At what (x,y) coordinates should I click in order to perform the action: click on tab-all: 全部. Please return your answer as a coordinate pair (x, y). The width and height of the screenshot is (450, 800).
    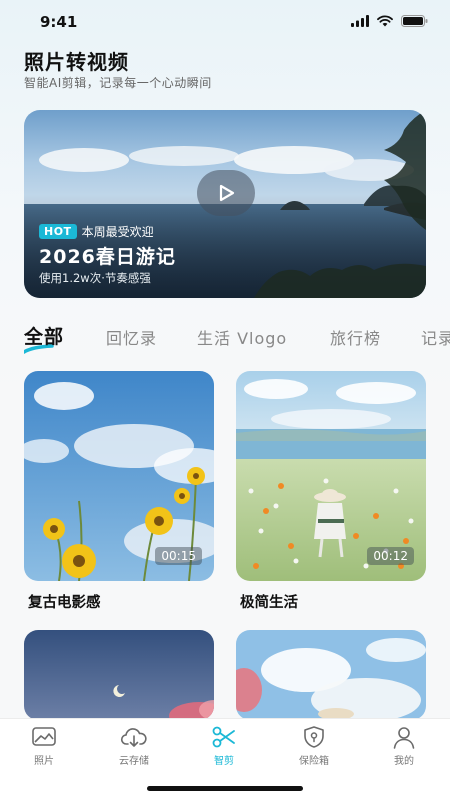
    Looking at the image, I should click on (44, 338).